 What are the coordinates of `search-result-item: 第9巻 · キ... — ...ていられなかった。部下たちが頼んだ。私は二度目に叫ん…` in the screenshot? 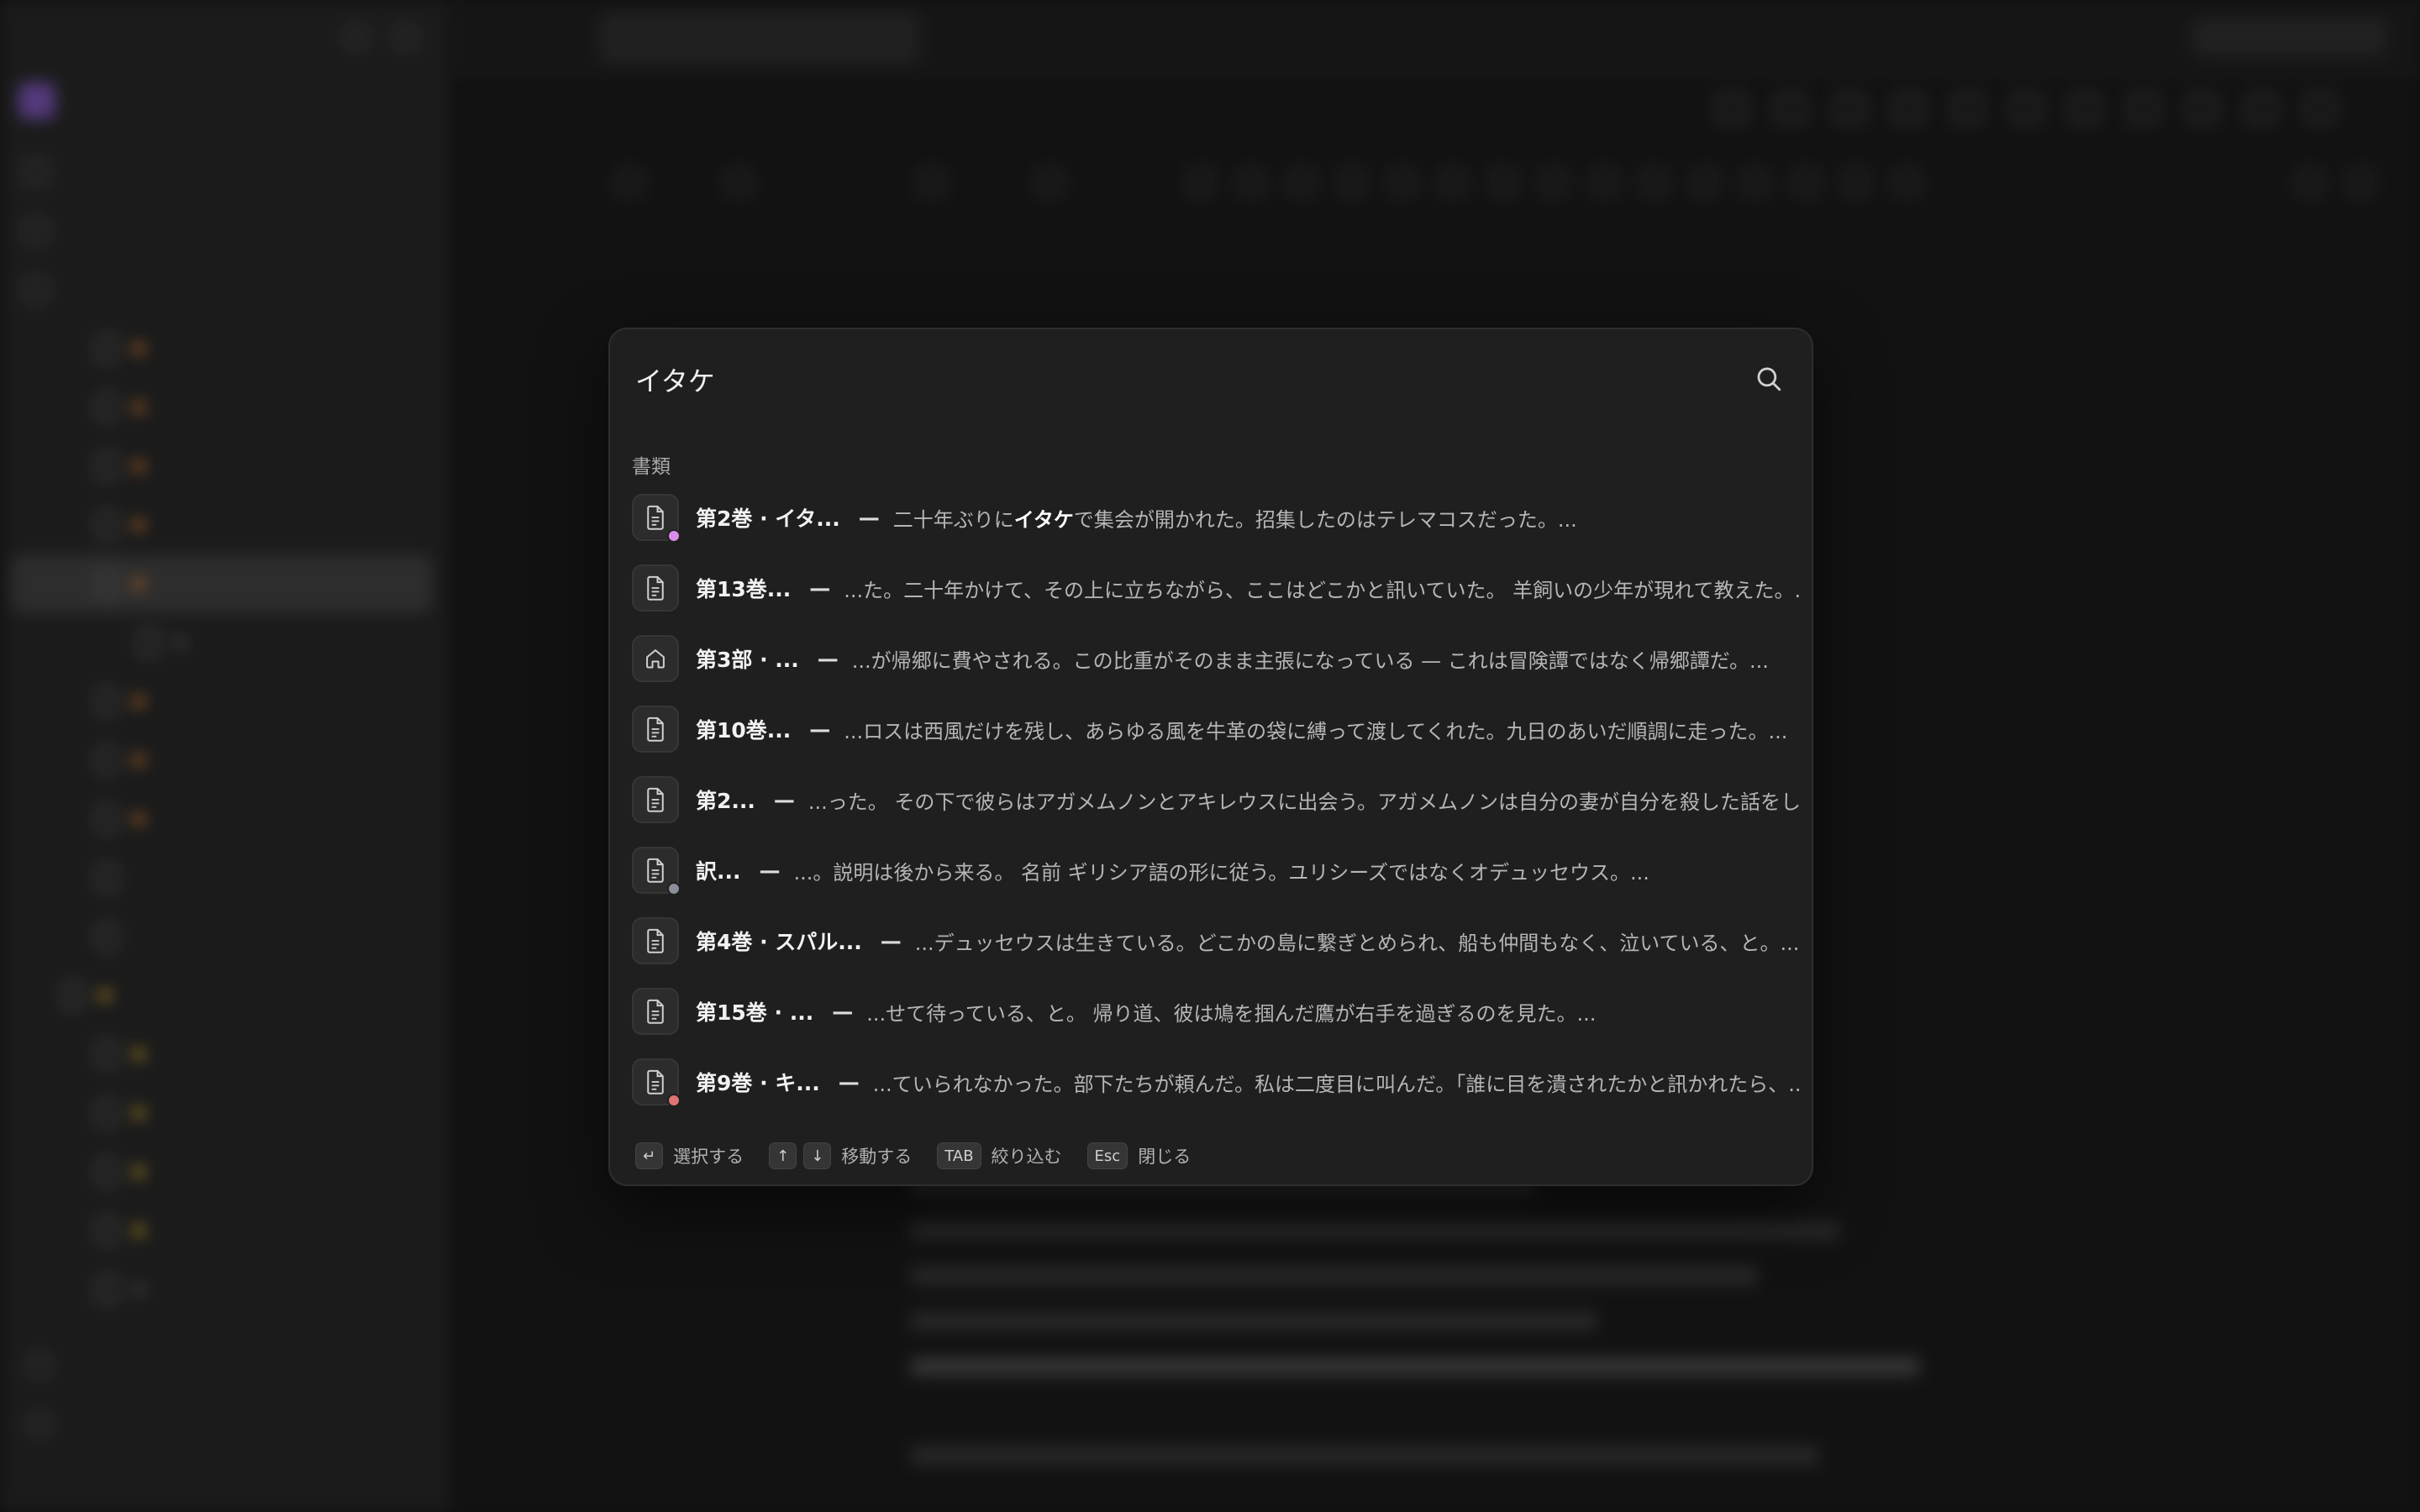 It's located at (1216, 1082).